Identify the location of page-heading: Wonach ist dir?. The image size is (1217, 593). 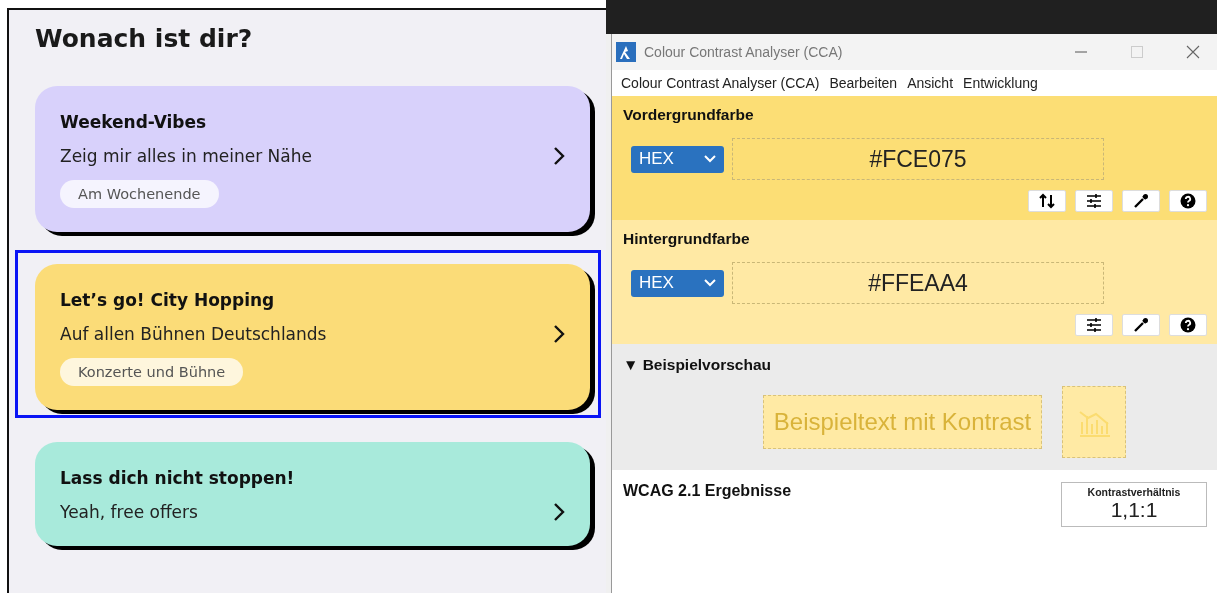
(144, 38).